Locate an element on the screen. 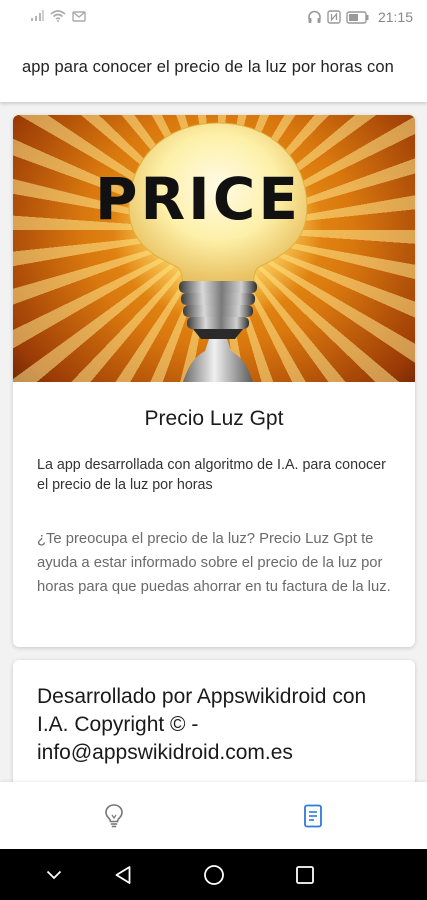 The height and width of the screenshot is (900, 427). battery-icon is located at coordinates (357, 17).